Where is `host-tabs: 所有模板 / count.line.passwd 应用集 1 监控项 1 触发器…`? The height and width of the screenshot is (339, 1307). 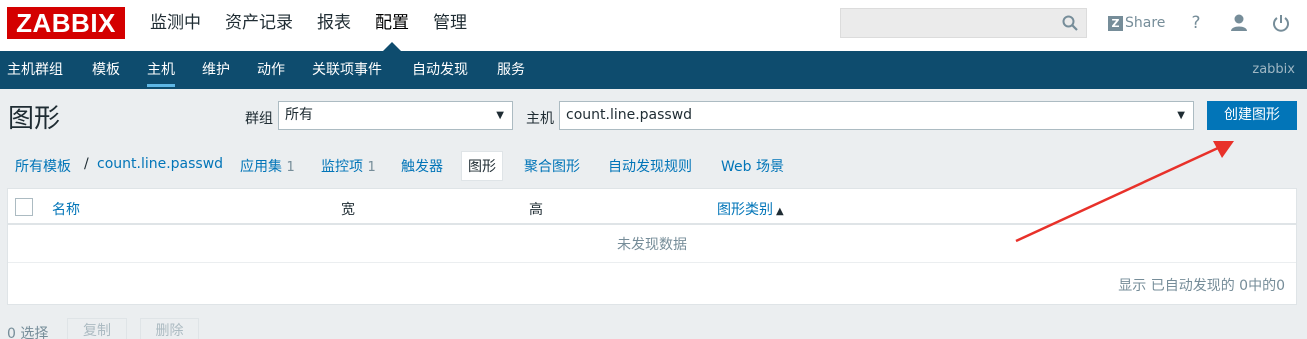
host-tabs: 所有模板 / count.line.passwd 应用集 1 监控项 1 触发器… is located at coordinates (653, 164).